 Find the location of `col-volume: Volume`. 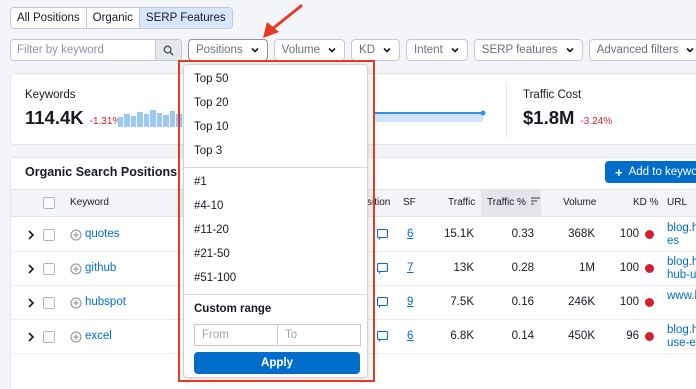

col-volume: Volume is located at coordinates (579, 203).